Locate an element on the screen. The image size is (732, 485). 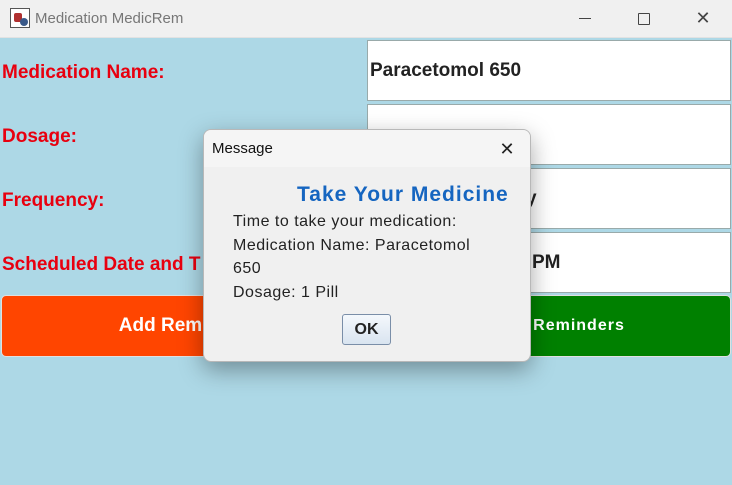
dialog-close-button: ✕ is located at coordinates (507, 149).